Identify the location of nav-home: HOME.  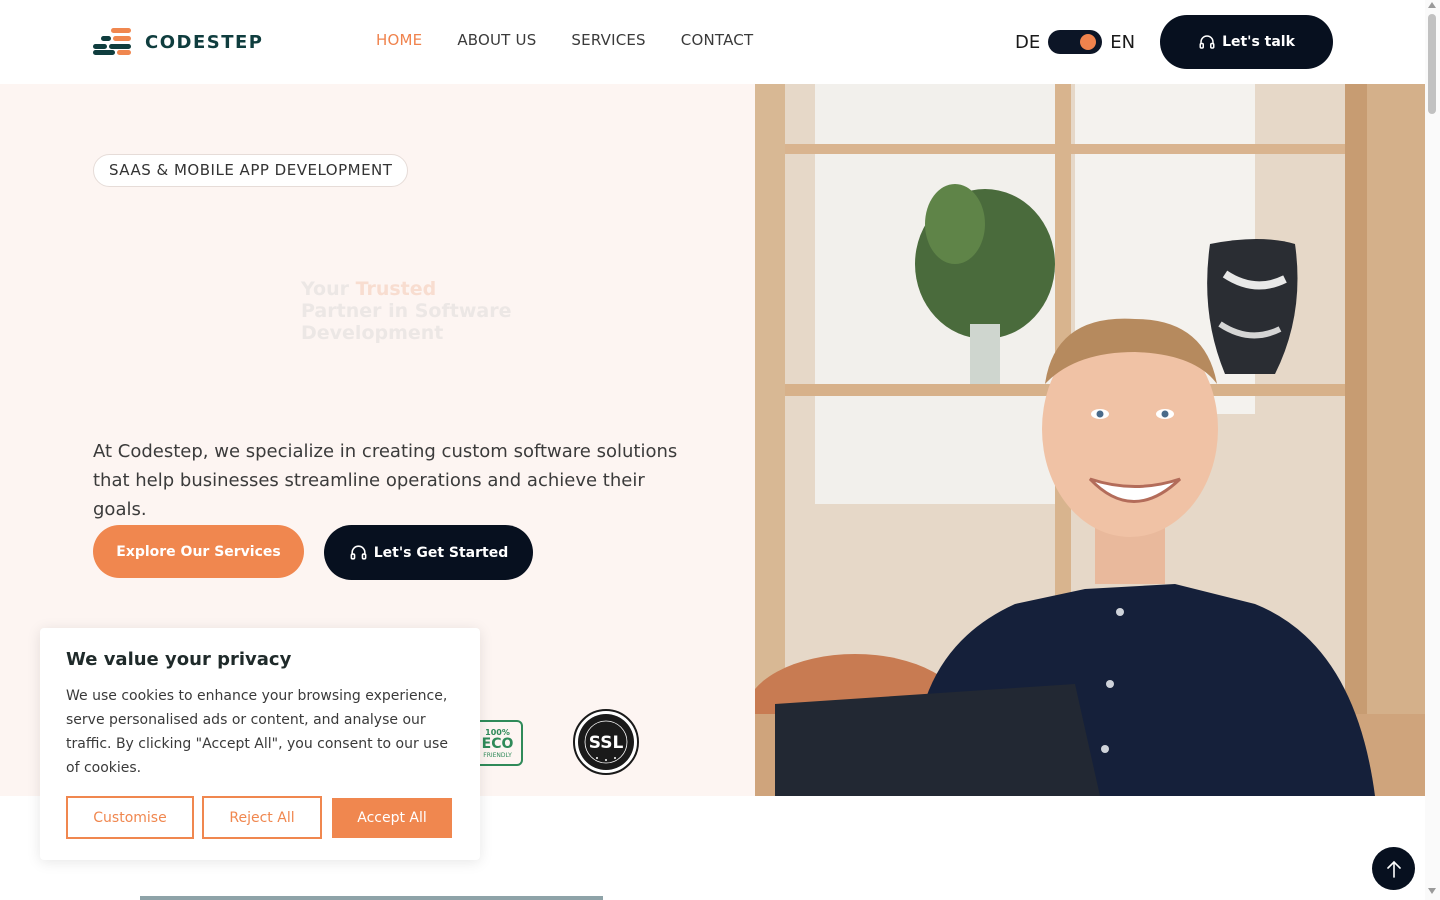
(399, 40).